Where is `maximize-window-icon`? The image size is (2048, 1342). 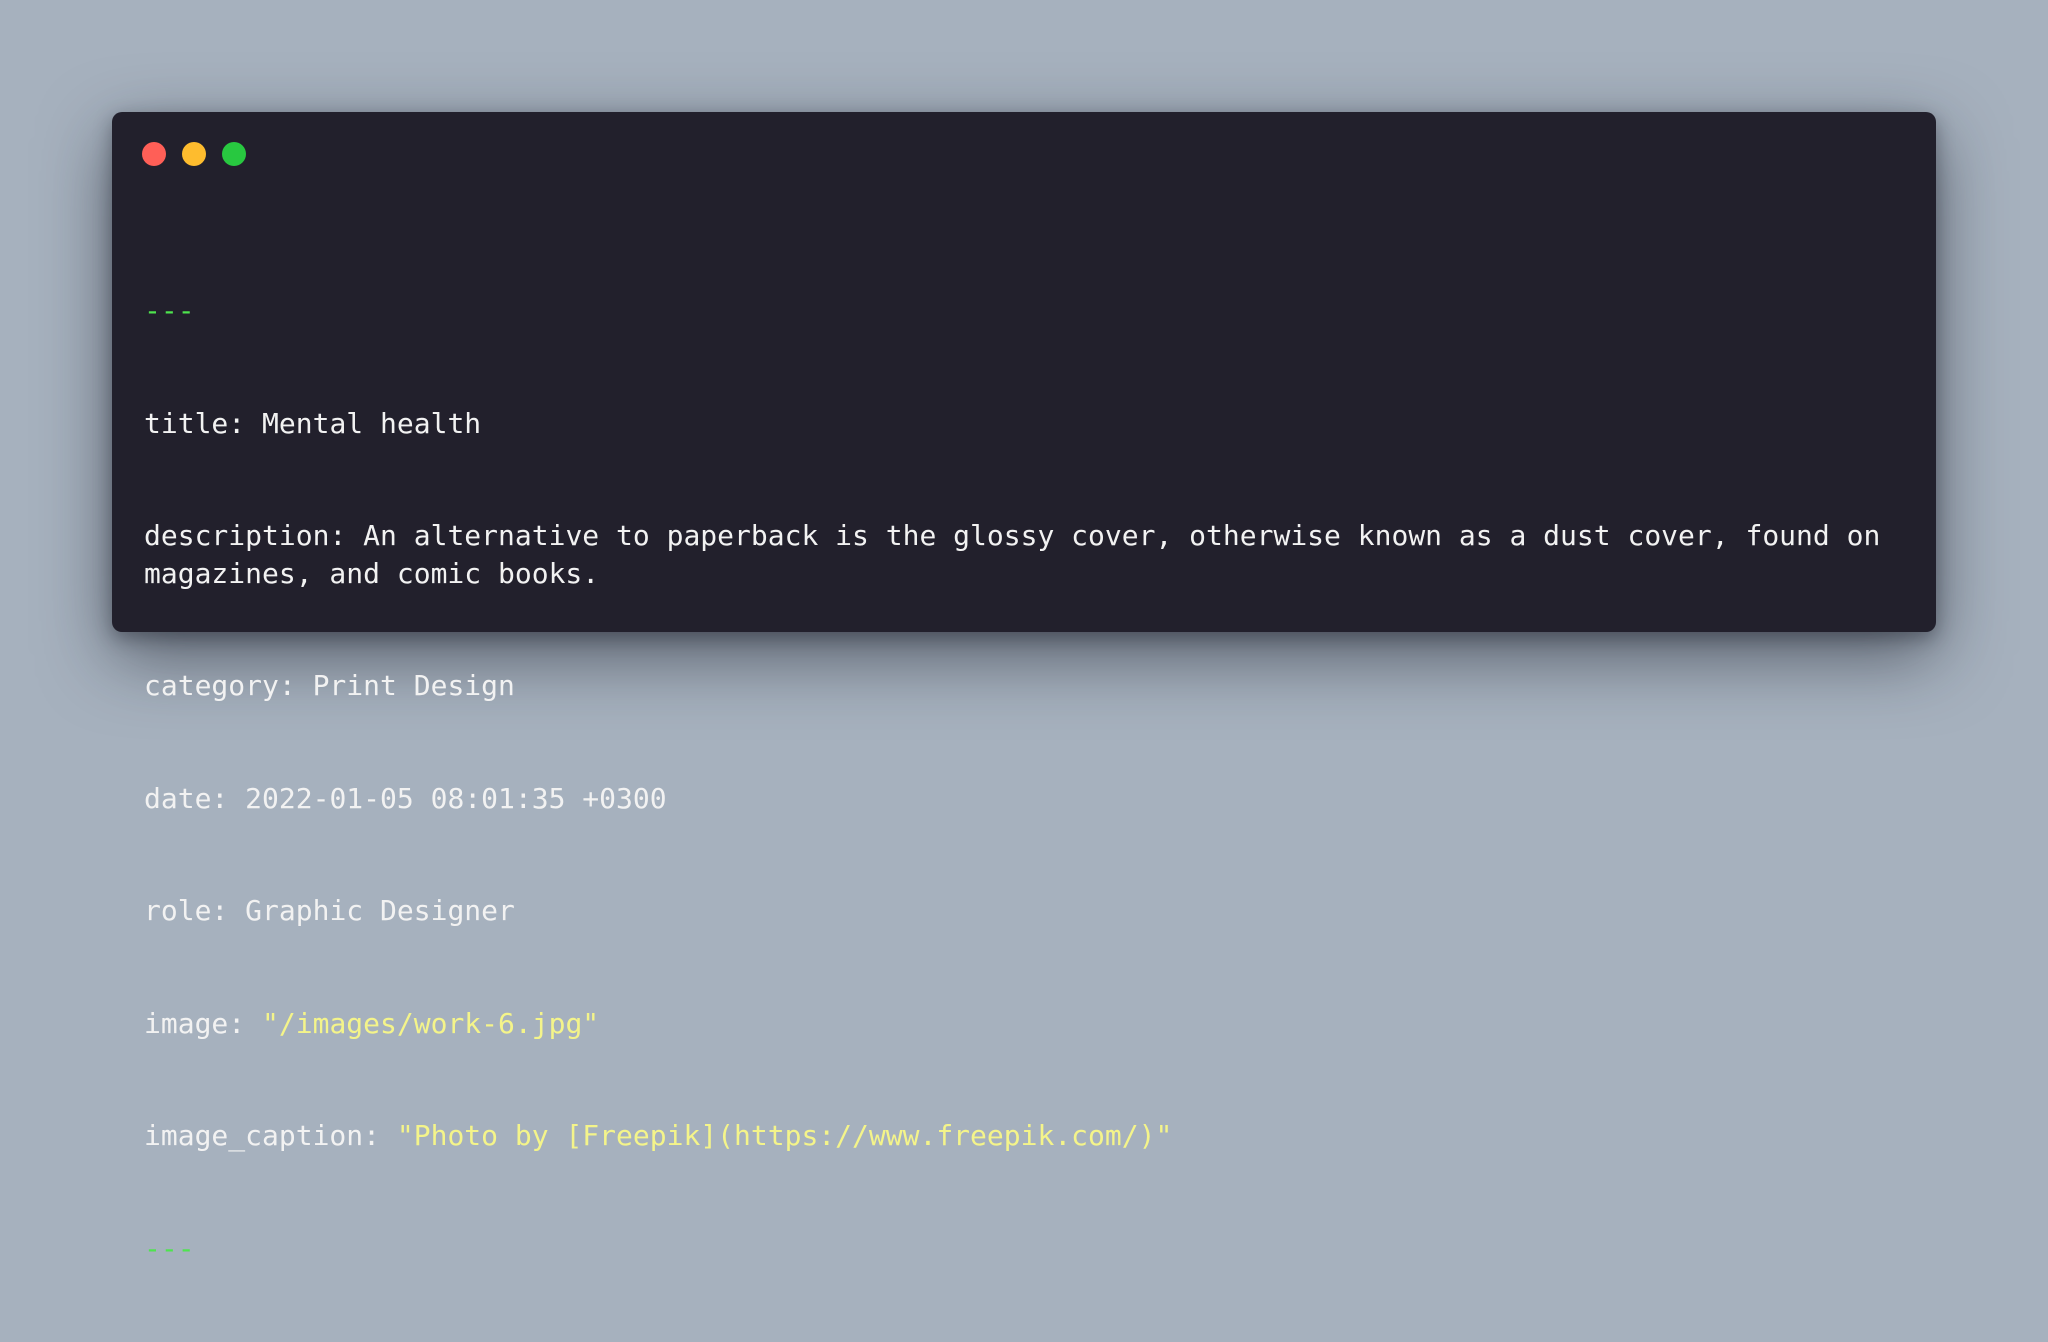
maximize-window-icon is located at coordinates (234, 154).